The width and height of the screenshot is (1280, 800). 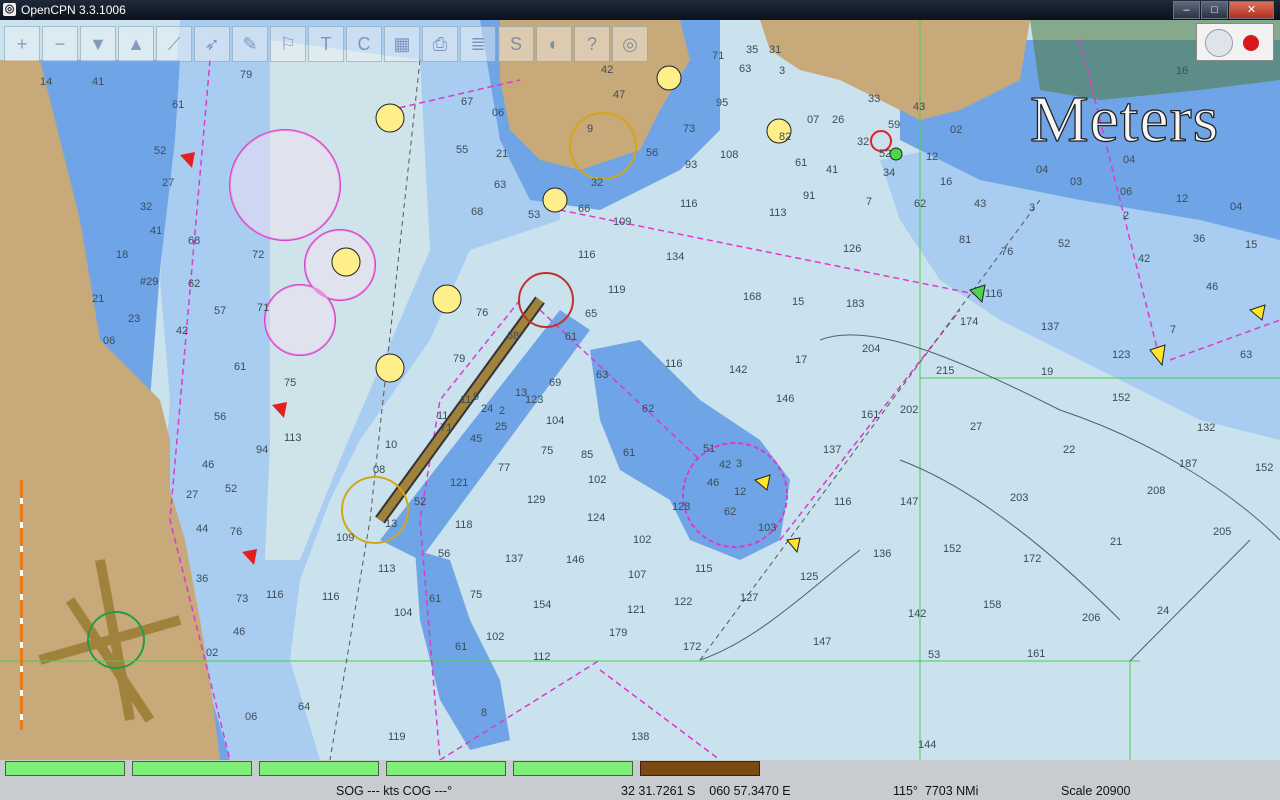 I want to click on sog-cog-readout: SOG --- kts COG ---°, so click(x=394, y=791).